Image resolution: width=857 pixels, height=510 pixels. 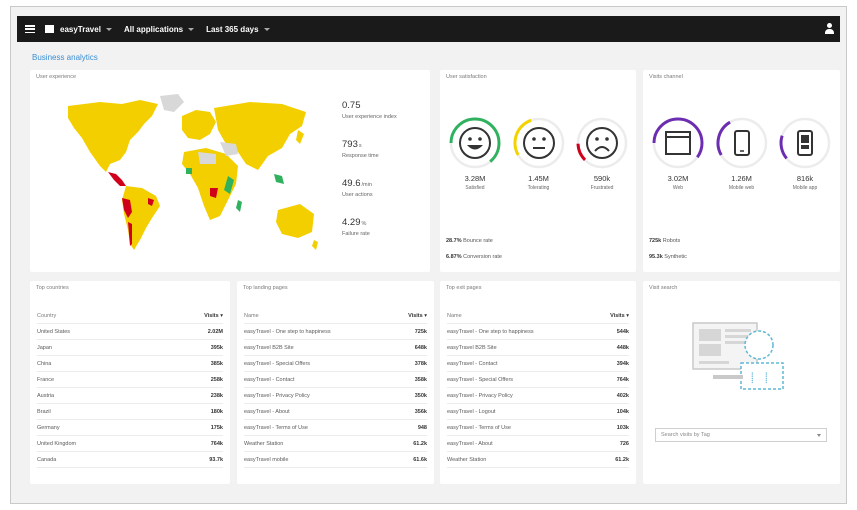 What do you see at coordinates (351, 105) in the screenshot?
I see `kpi-value: 0.75` at bounding box center [351, 105].